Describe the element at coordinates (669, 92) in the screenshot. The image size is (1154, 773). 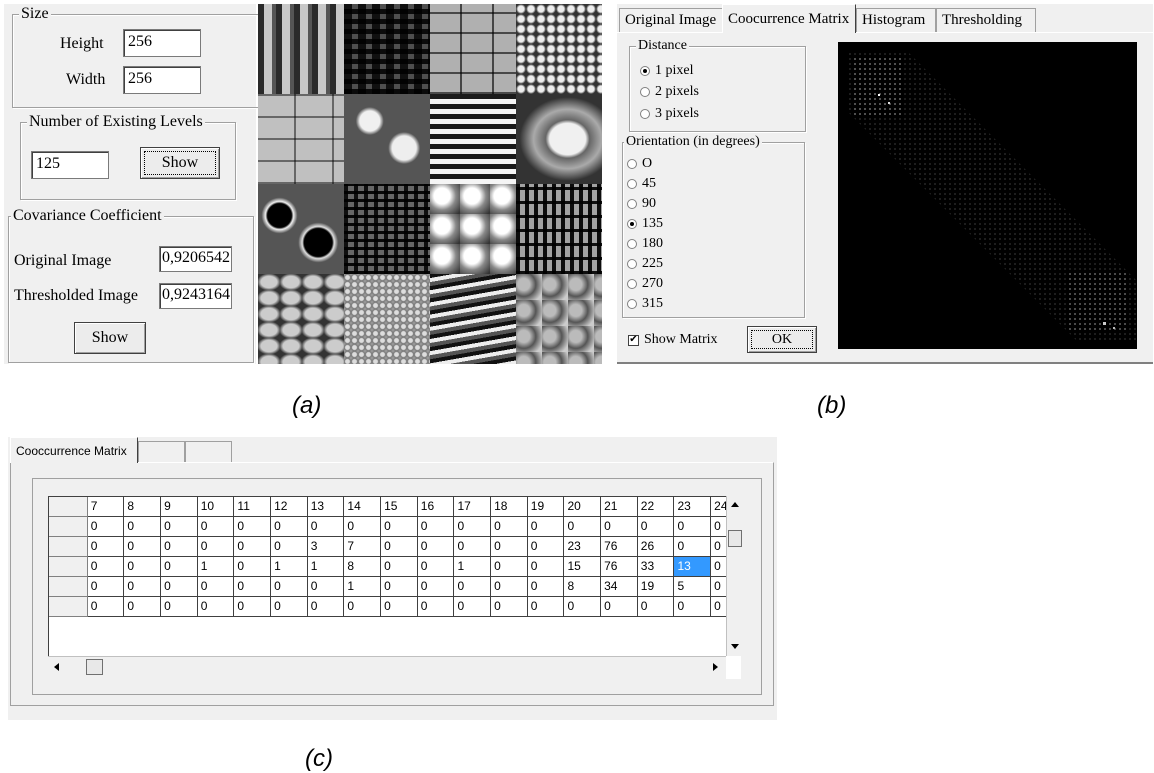
I see `distance-option-2-pixels: 2 pixels` at that location.